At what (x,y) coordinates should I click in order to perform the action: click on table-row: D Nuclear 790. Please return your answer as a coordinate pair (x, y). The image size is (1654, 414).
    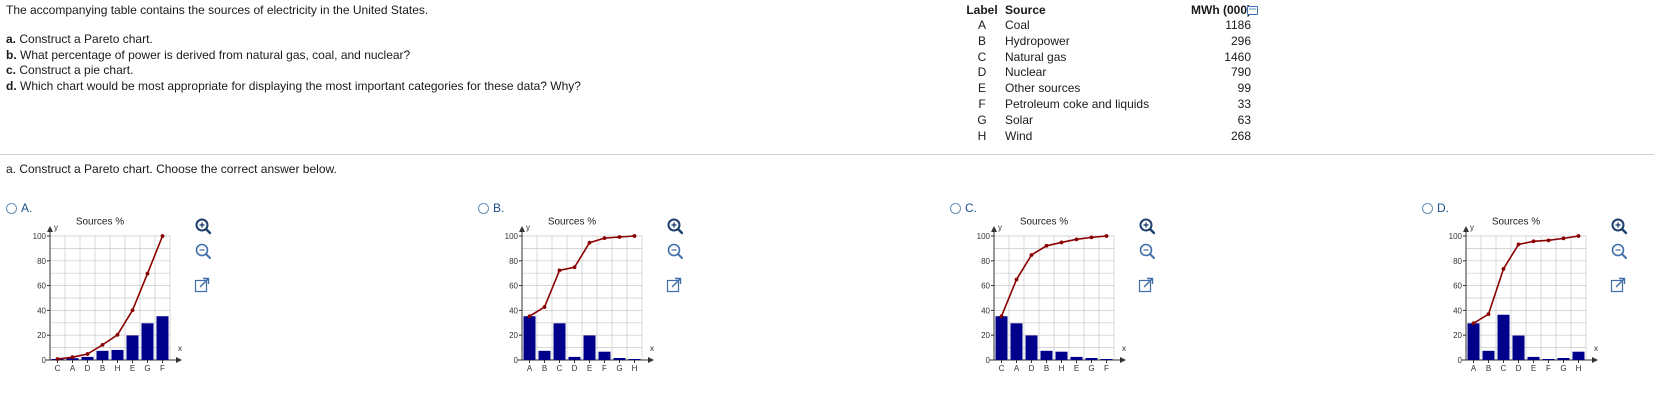
    Looking at the image, I should click on (1114, 72).